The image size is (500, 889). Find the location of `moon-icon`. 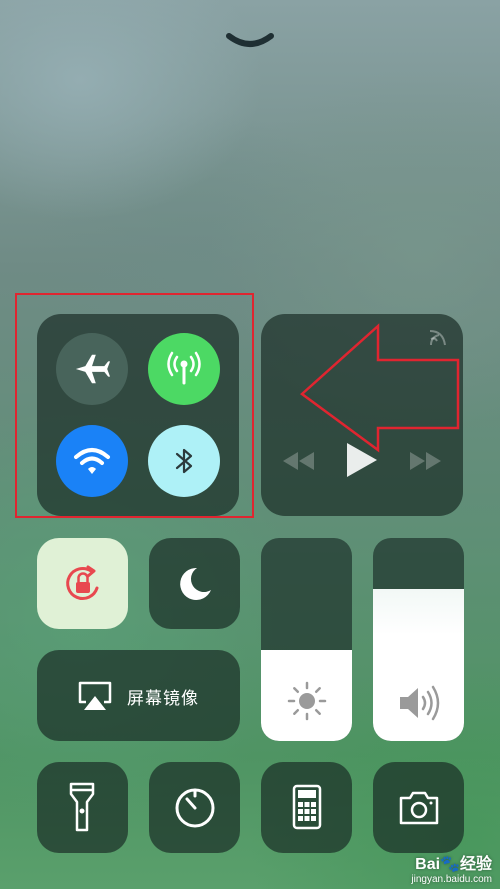

moon-icon is located at coordinates (195, 583).